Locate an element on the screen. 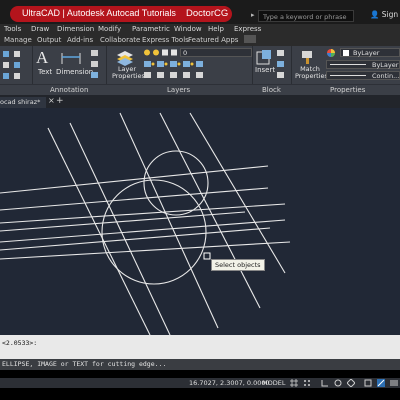 The height and width of the screenshot is (400, 400). linetype-sample is located at coordinates (348, 75).